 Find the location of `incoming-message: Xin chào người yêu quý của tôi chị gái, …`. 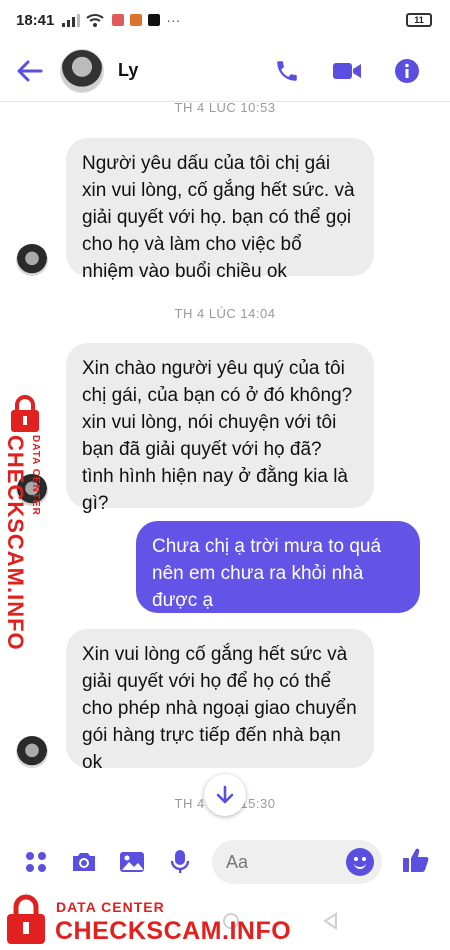

incoming-message: Xin chào người yêu quý của tôi chị gái, … is located at coordinates (220, 428).